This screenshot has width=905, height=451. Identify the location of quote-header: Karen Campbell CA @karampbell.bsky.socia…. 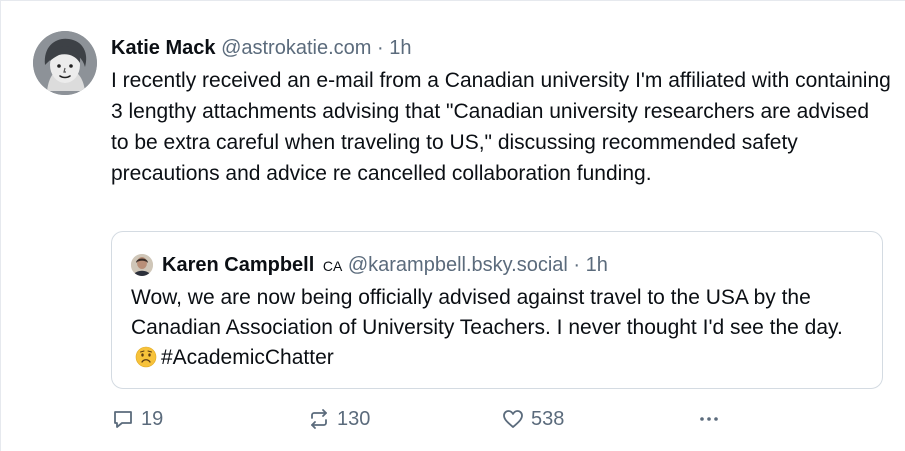
(385, 265).